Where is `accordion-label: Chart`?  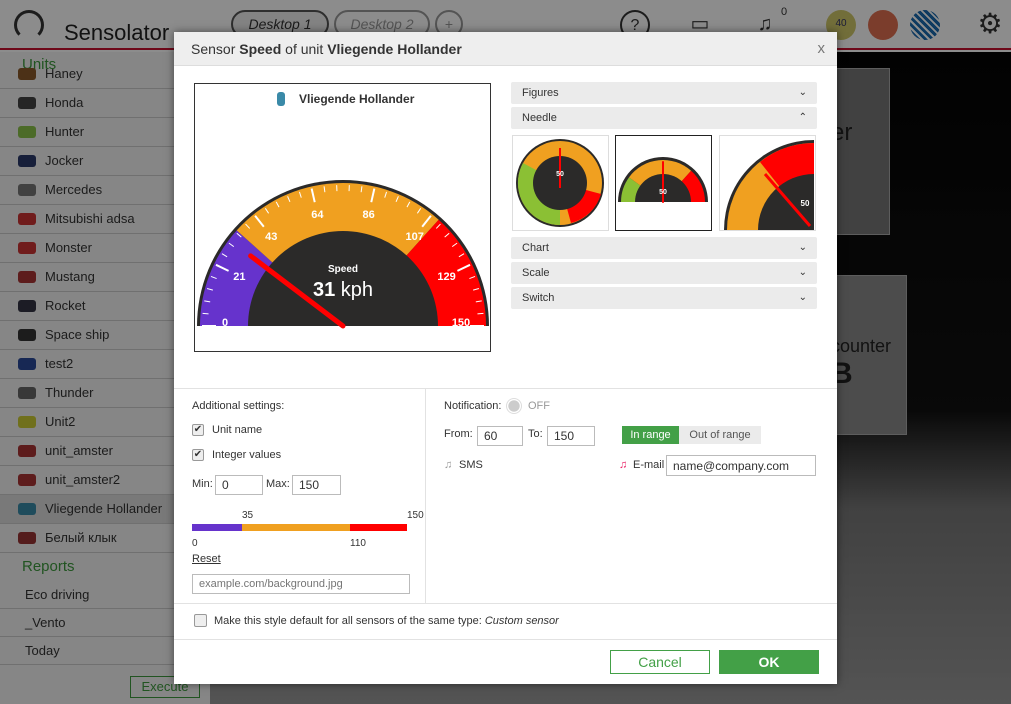
accordion-label: Chart is located at coordinates (535, 248).